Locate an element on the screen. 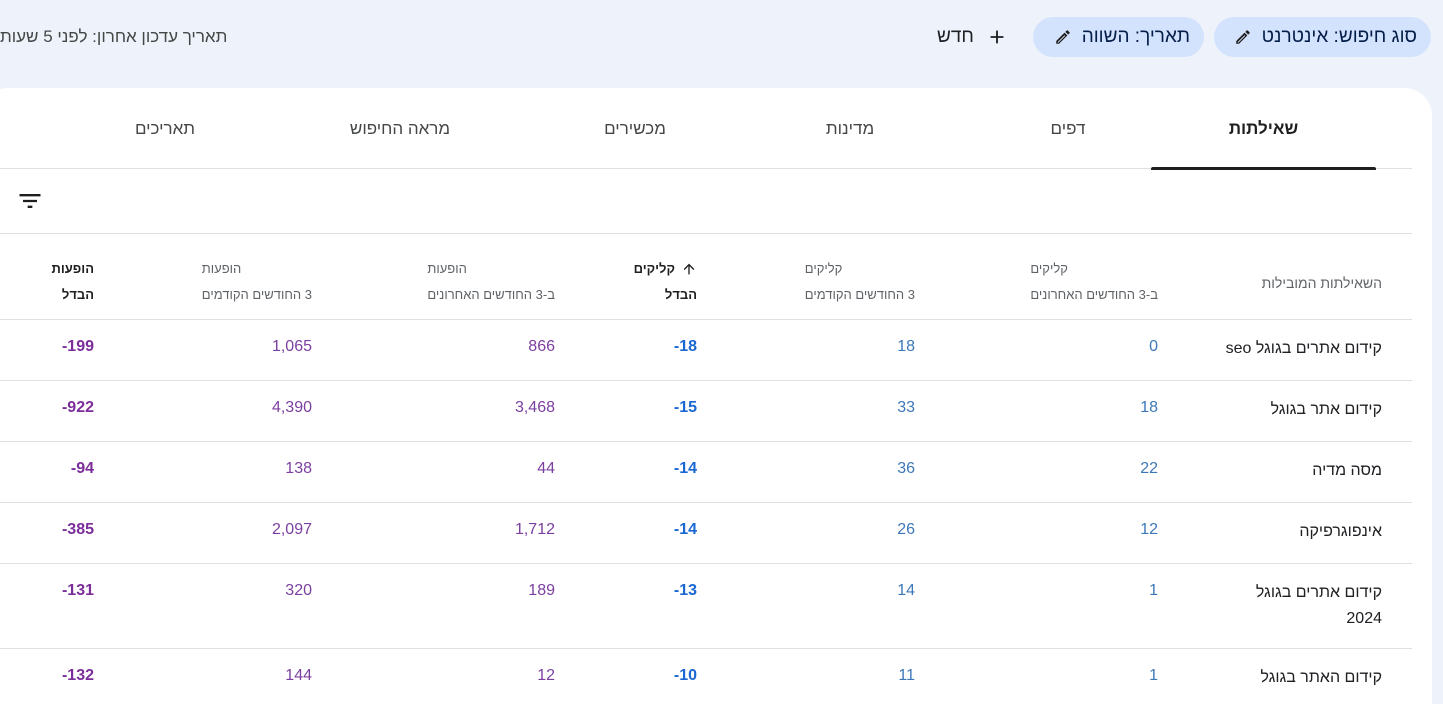 The image size is (1443, 704). impr-diff-cell: -199 is located at coordinates (77, 346).